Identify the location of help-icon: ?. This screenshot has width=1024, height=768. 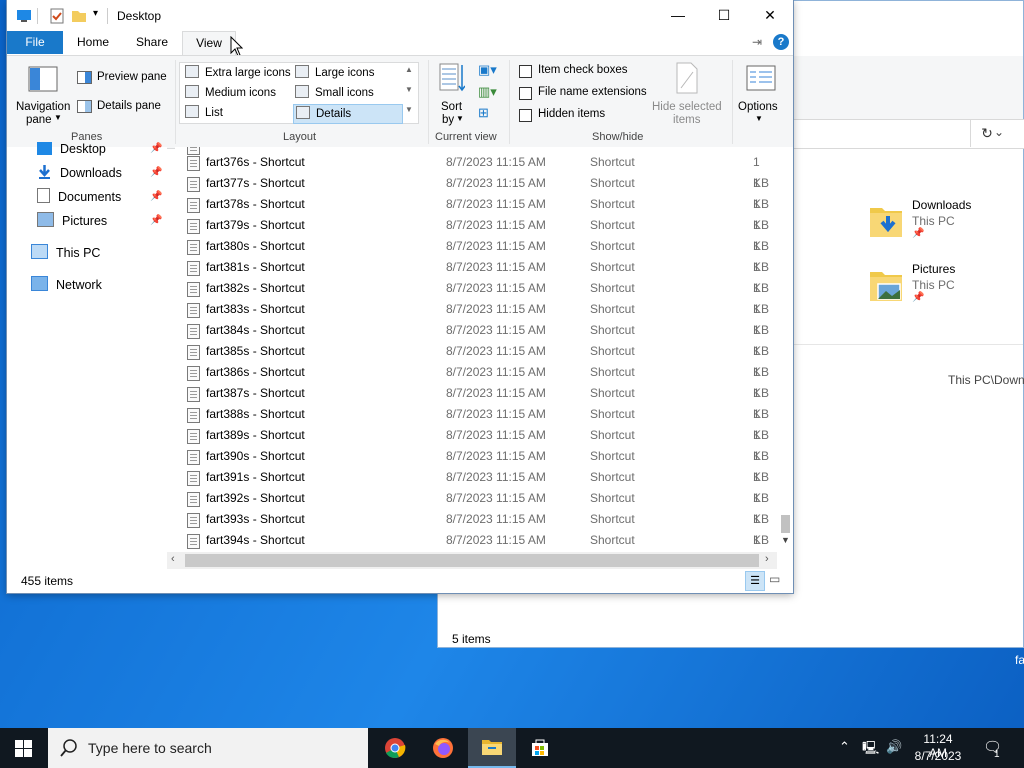
(781, 42).